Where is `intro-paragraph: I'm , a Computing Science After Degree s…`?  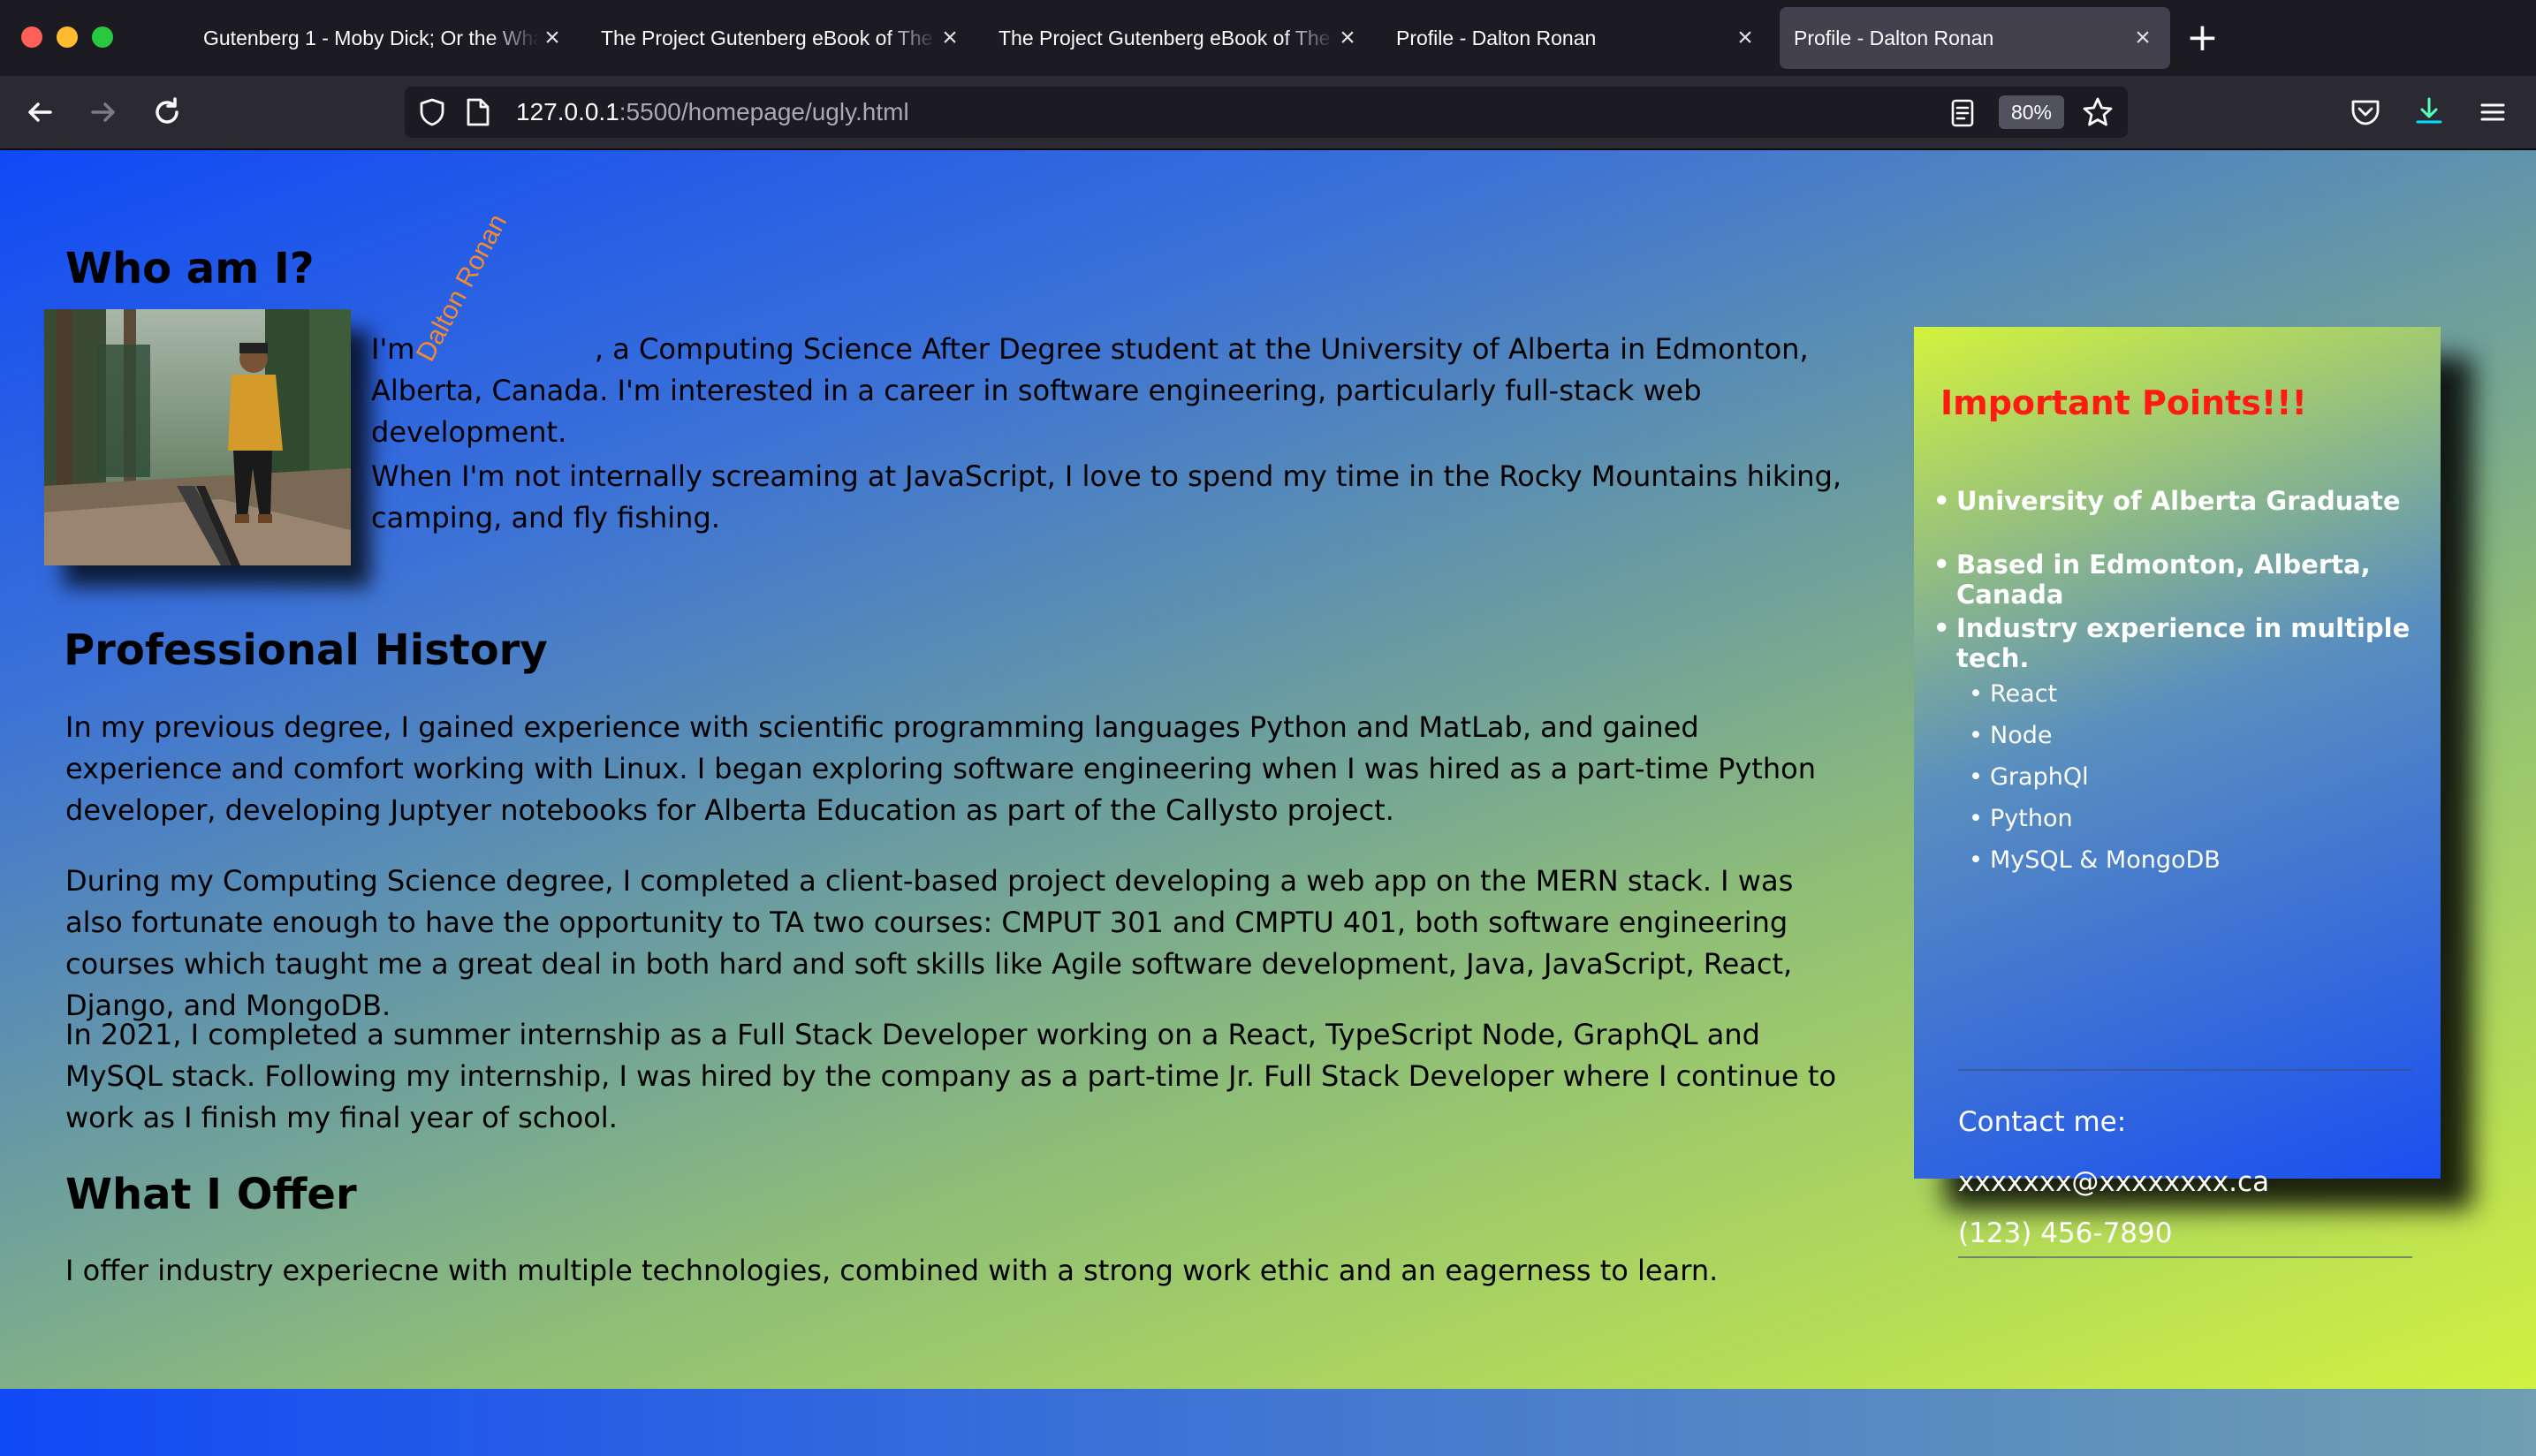 intro-paragraph: I'm , a Computing Science After Degree s… is located at coordinates (1094, 390).